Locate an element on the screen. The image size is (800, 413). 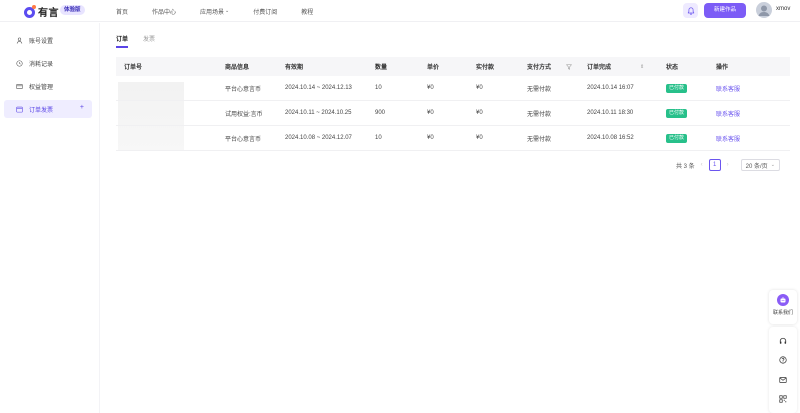
col-paid: 实付款 is located at coordinates (485, 68).